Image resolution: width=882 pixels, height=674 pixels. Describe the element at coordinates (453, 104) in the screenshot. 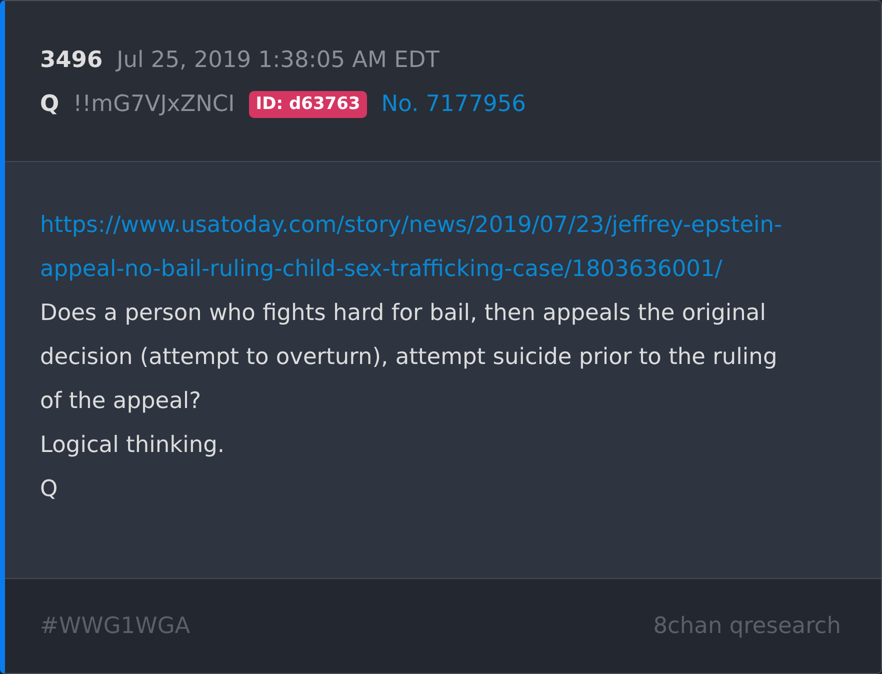

I see `post-number-link: No. 7177956` at that location.